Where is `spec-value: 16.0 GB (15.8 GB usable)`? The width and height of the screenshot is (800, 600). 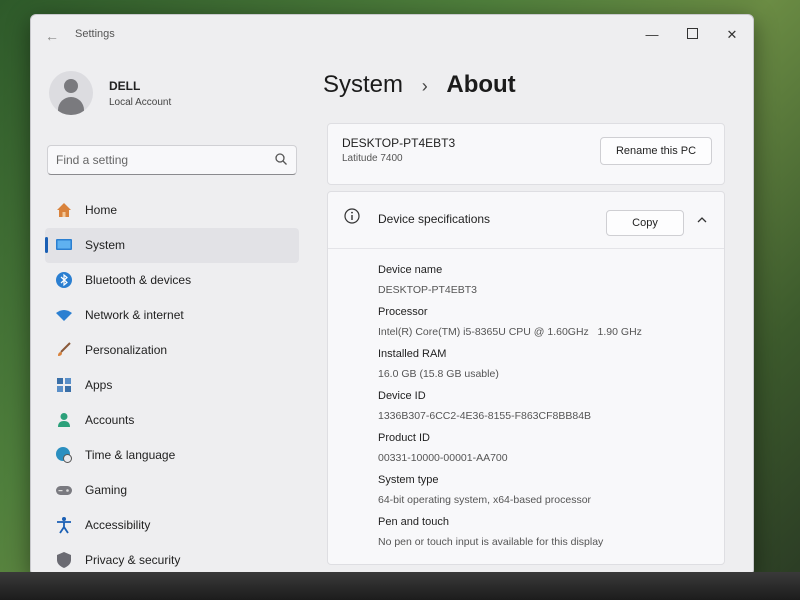
spec-value: 16.0 GB (15.8 GB usable) is located at coordinates (438, 374).